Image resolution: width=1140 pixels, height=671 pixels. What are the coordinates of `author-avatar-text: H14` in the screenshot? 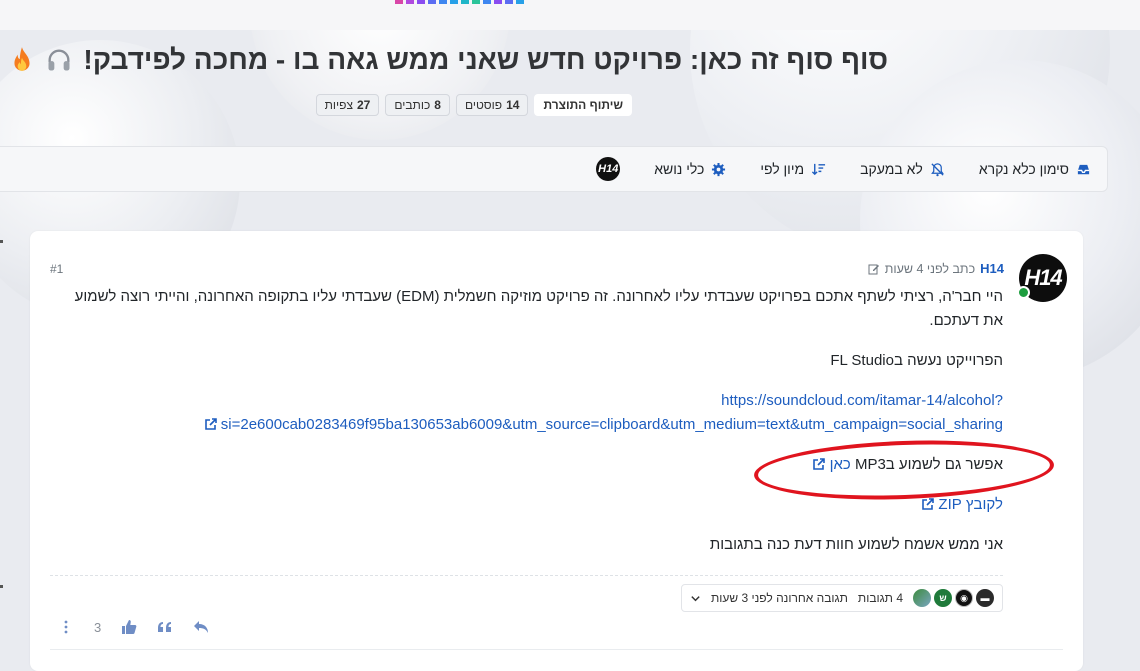 It's located at (1043, 277).